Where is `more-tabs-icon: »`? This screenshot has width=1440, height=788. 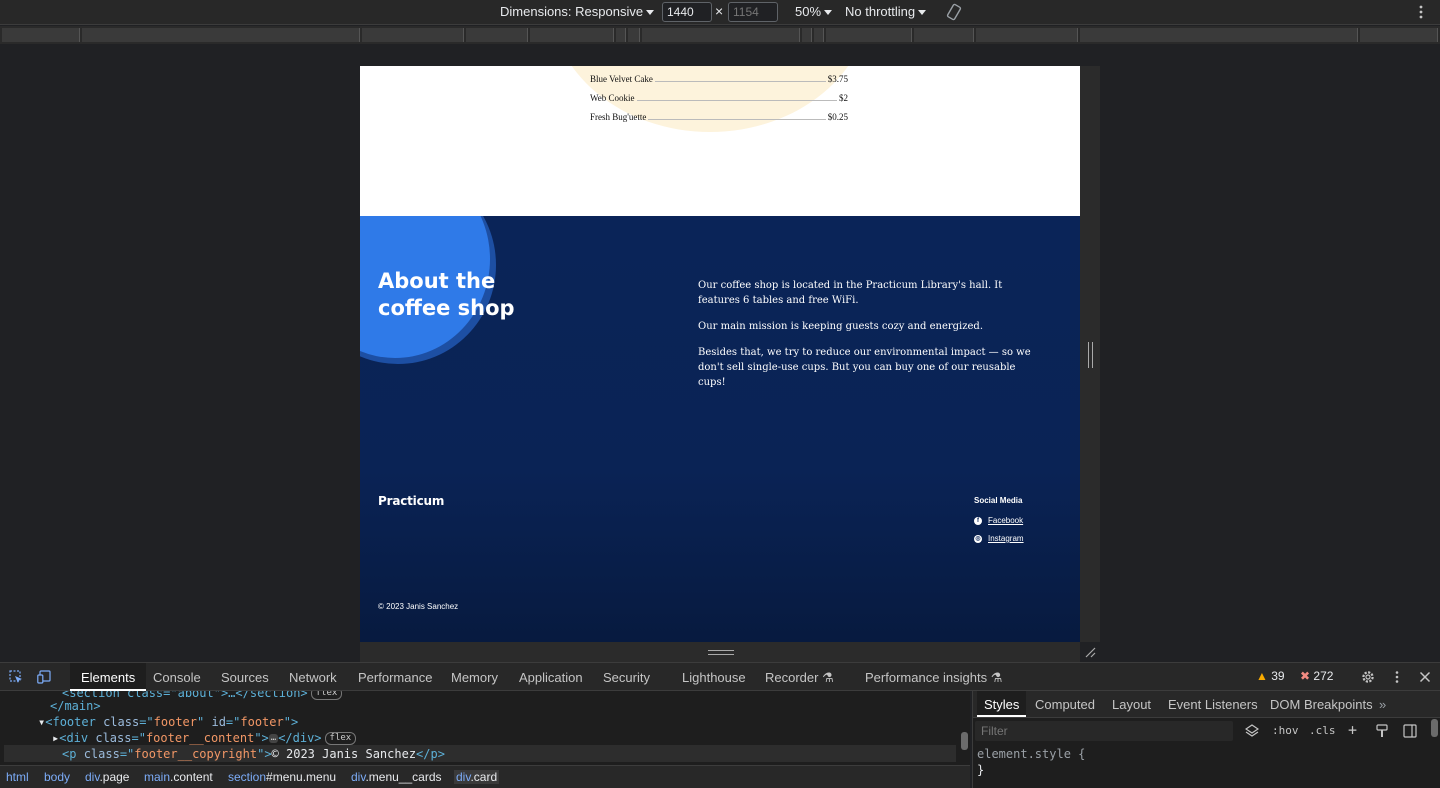 more-tabs-icon: » is located at coordinates (1382, 704).